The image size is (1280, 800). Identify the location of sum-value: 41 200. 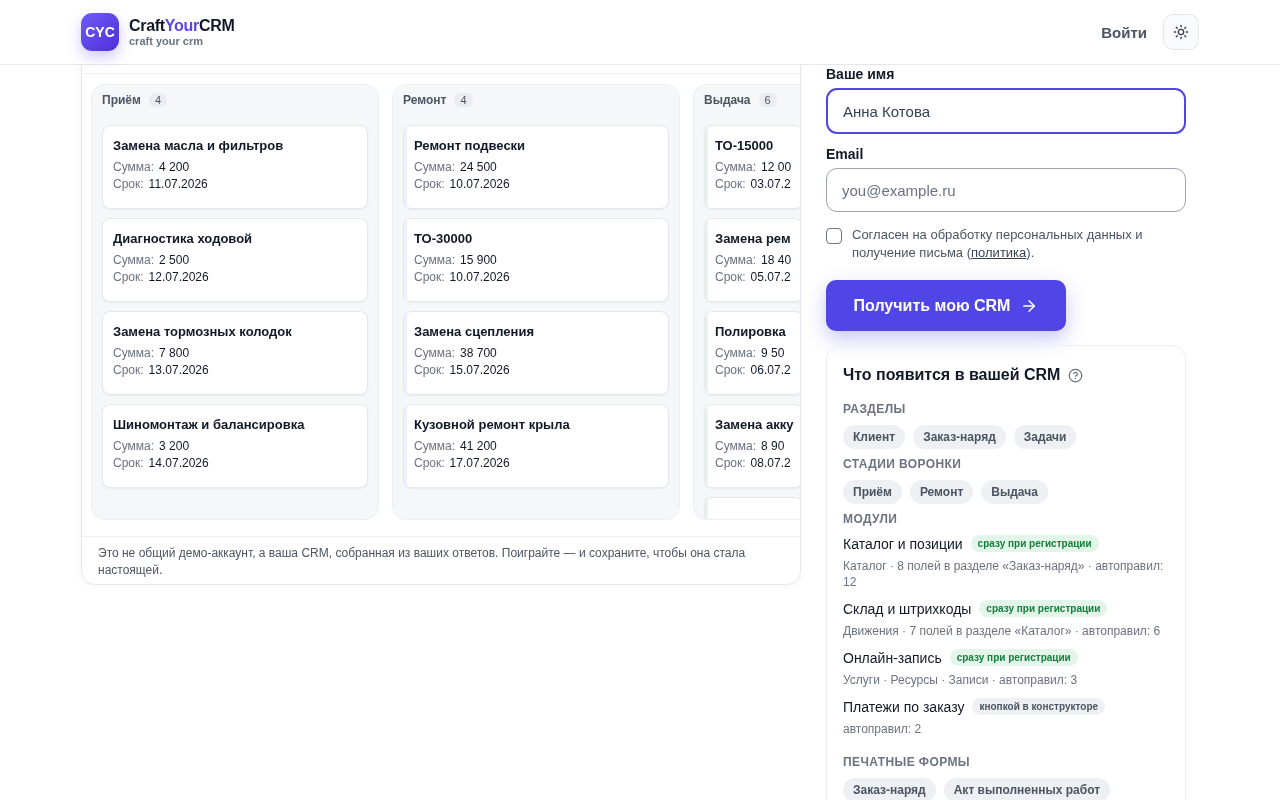
(478, 446).